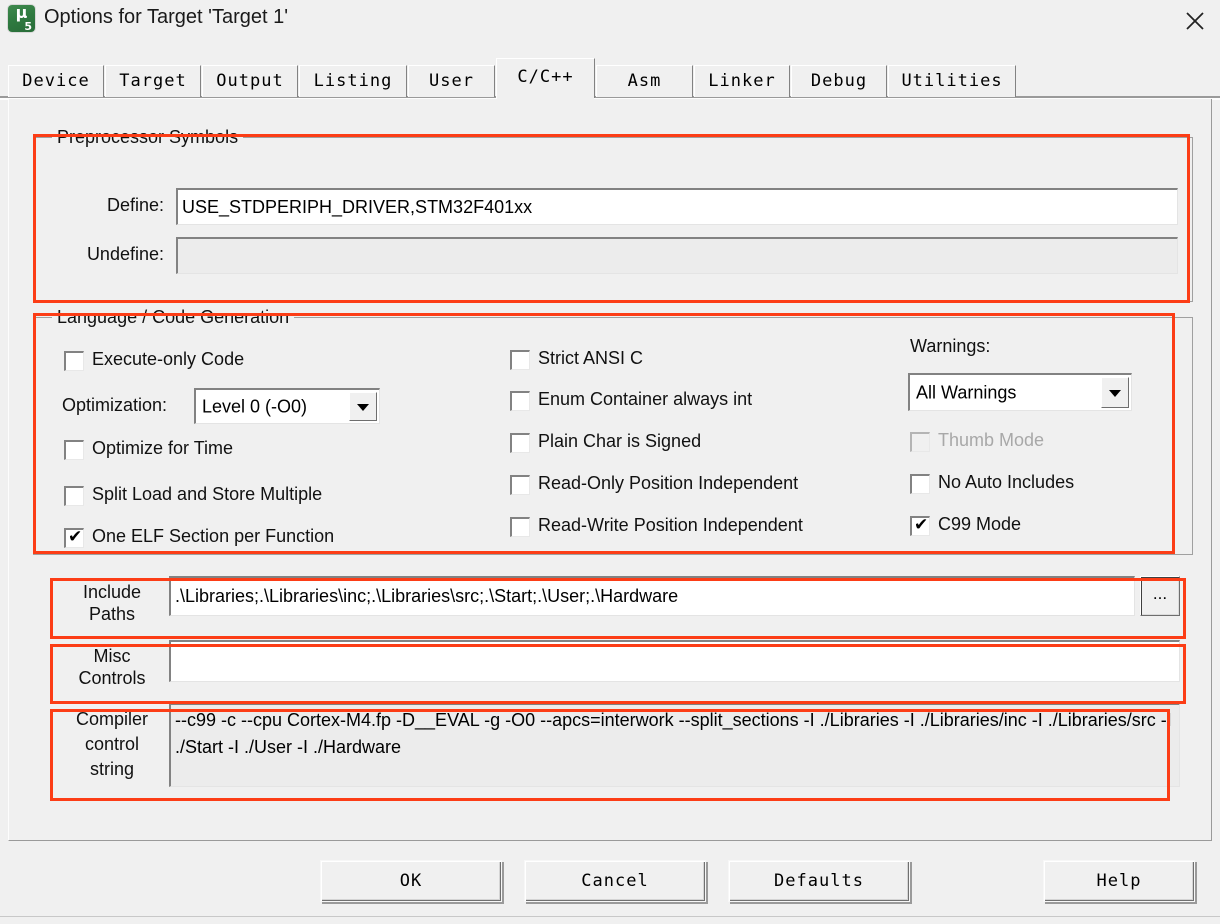 The width and height of the screenshot is (1220, 924). What do you see at coordinates (112, 719) in the screenshot?
I see `compiler-control-string-label-line1: Compiler` at bounding box center [112, 719].